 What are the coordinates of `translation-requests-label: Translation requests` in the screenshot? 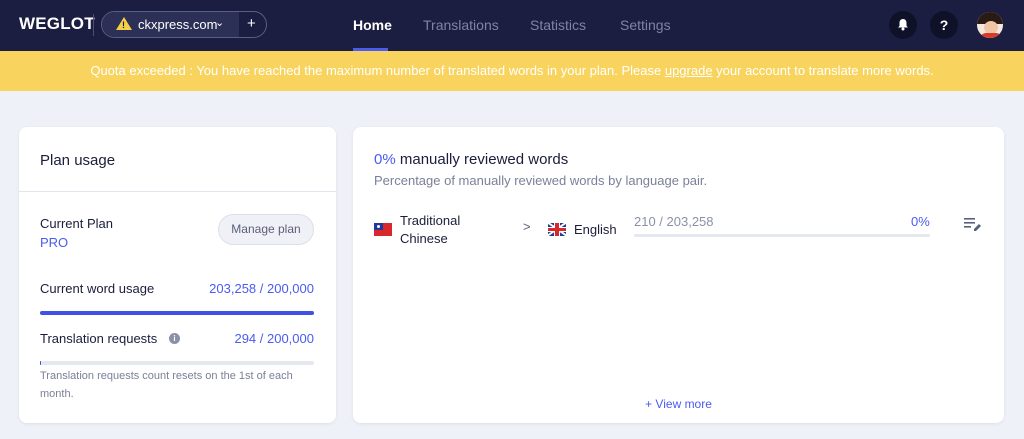 It's located at (99, 338).